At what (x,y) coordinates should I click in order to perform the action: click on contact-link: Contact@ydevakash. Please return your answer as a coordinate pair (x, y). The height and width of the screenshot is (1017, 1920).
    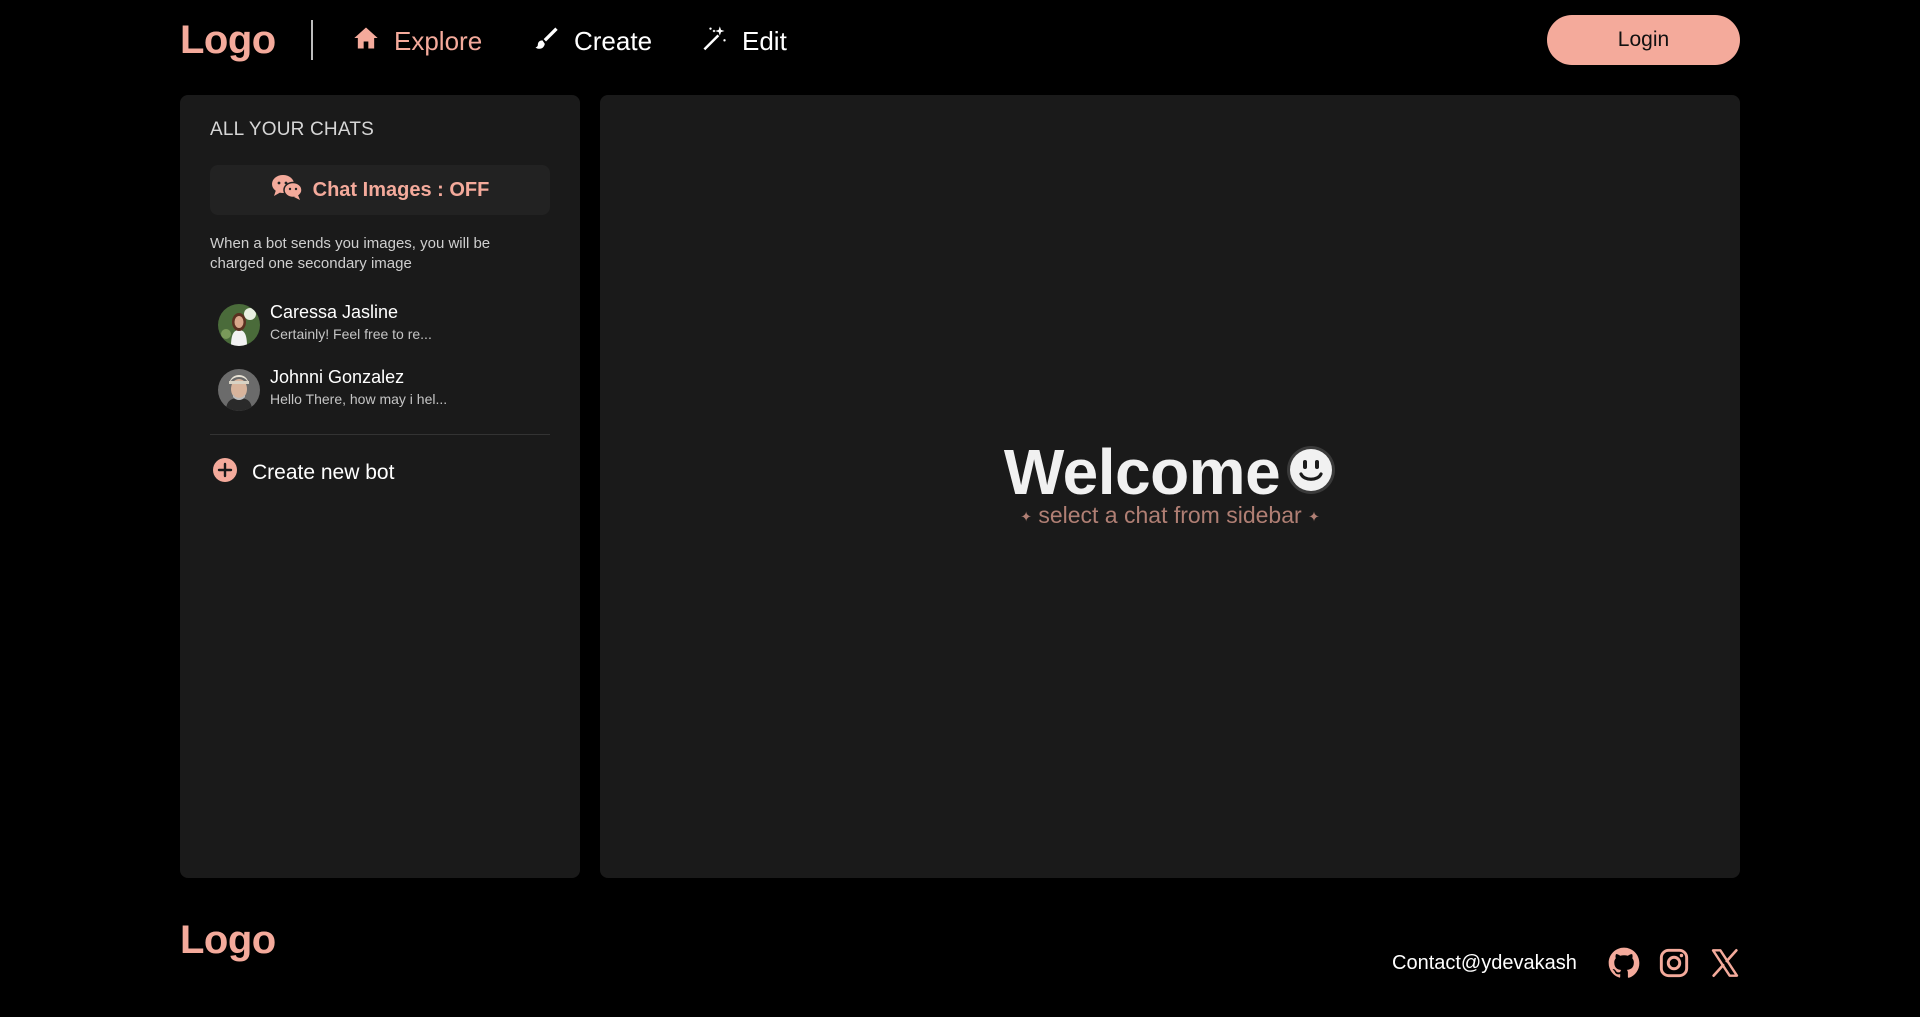
    Looking at the image, I should click on (1484, 963).